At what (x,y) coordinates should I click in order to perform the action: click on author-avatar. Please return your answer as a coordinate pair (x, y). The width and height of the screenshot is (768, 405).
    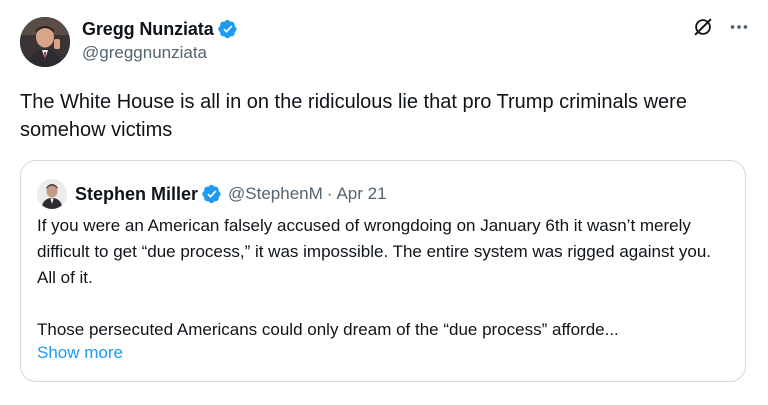
    Looking at the image, I should click on (45, 42).